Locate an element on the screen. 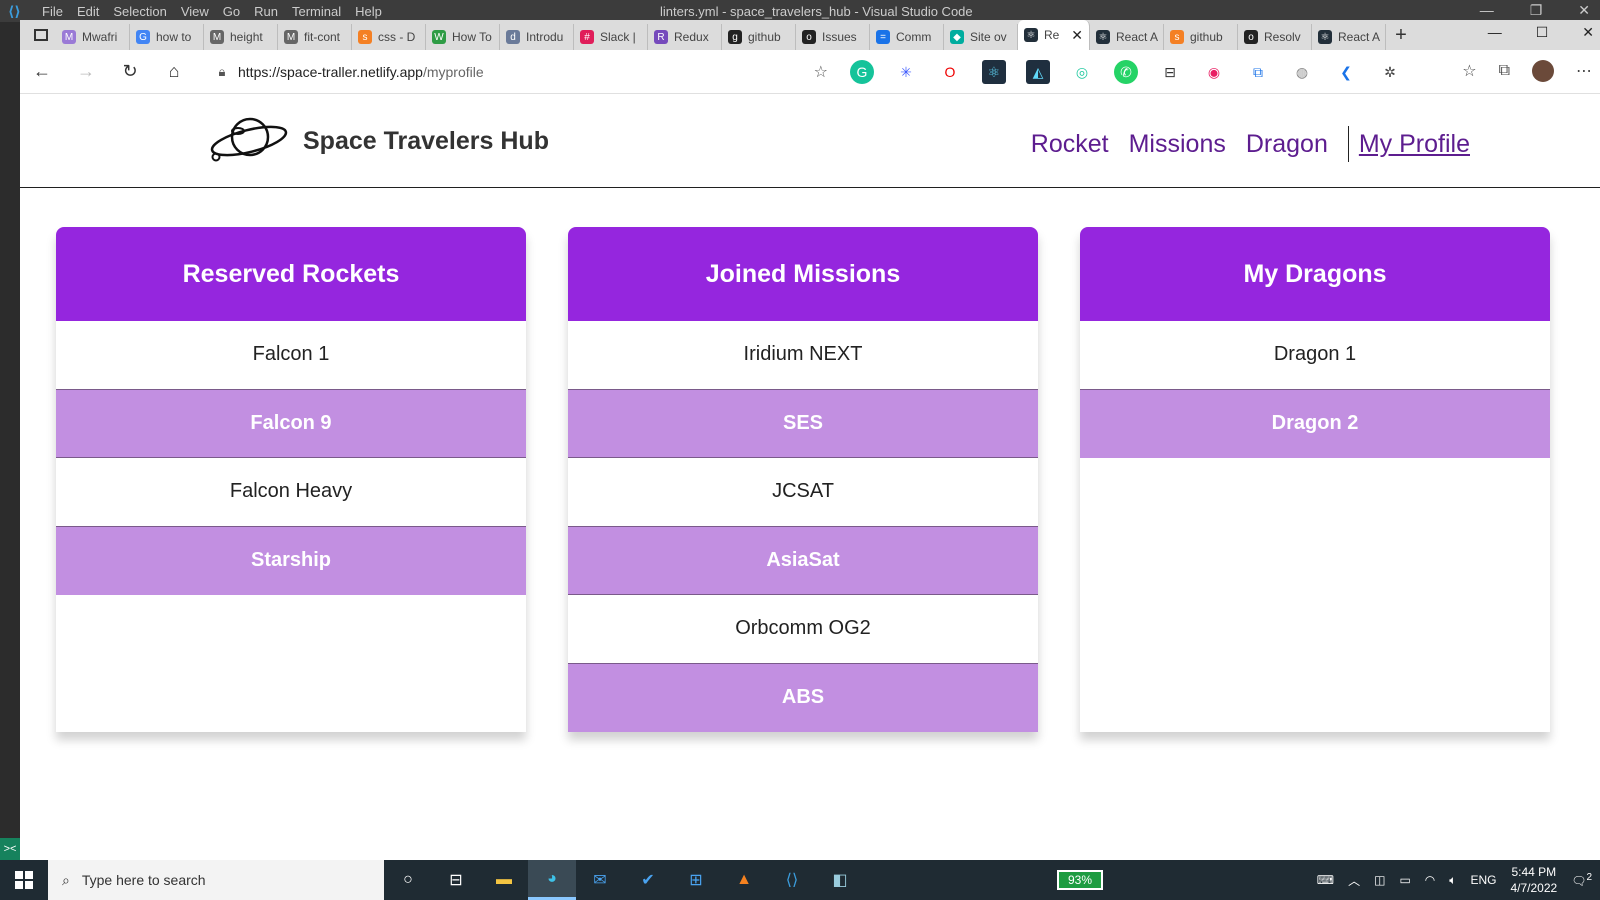  mail-icon: ✉ is located at coordinates (600, 880).